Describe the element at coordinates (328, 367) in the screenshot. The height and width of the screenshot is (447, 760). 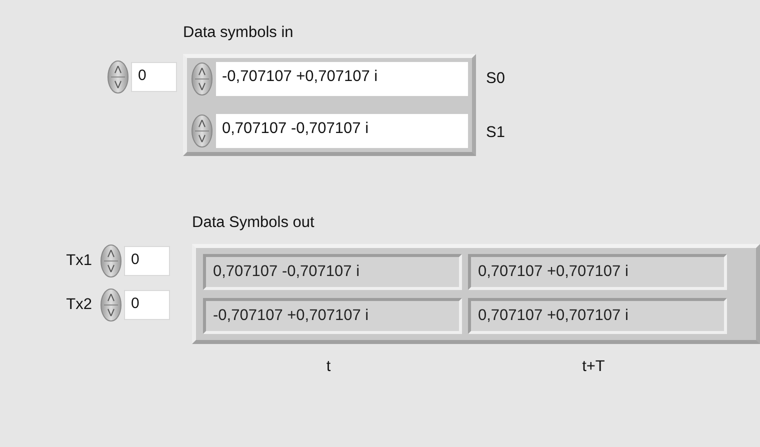
I see `column-label: t` at that location.